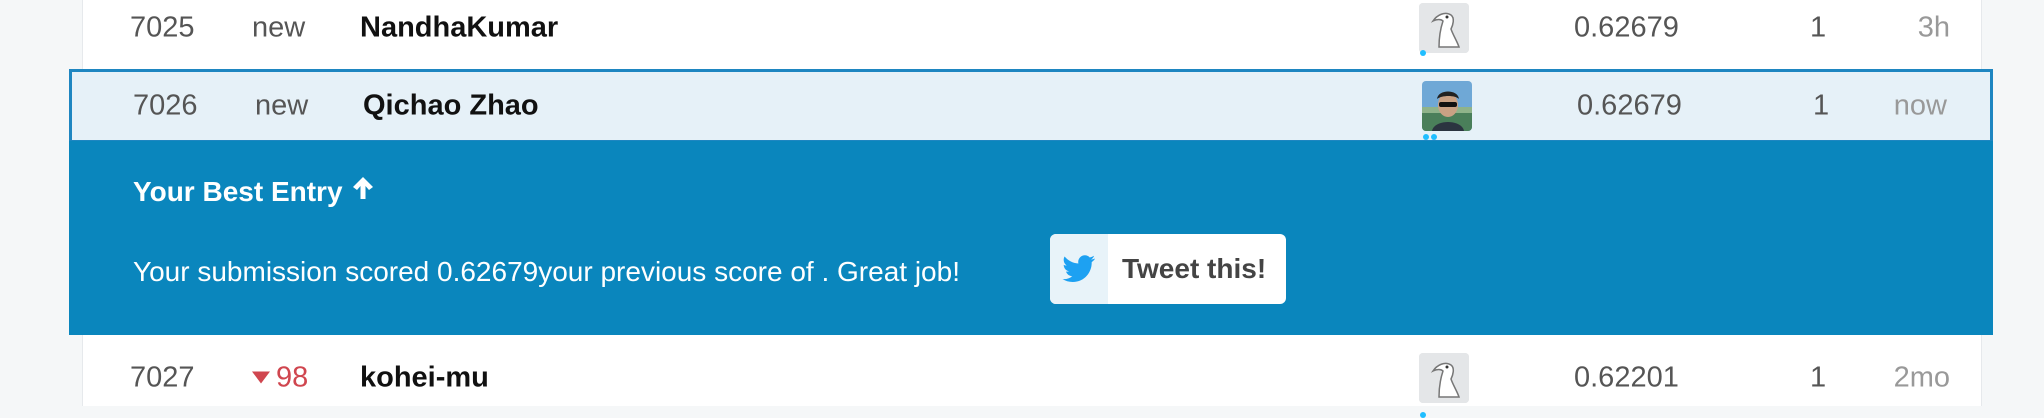 This screenshot has width=2044, height=418. Describe the element at coordinates (1447, 106) in the screenshot. I see `user-avatar` at that location.